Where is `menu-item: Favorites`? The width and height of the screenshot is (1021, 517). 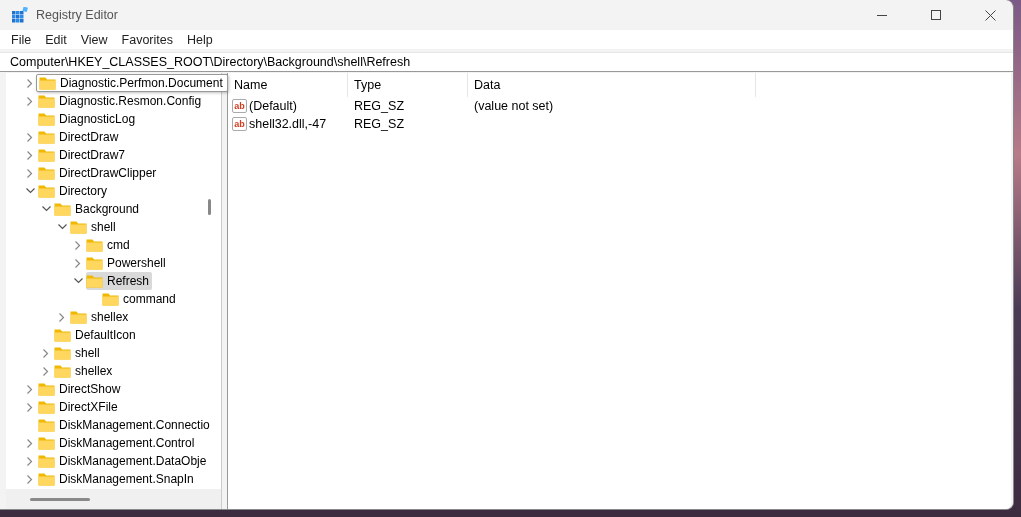
menu-item: Favorites is located at coordinates (147, 39).